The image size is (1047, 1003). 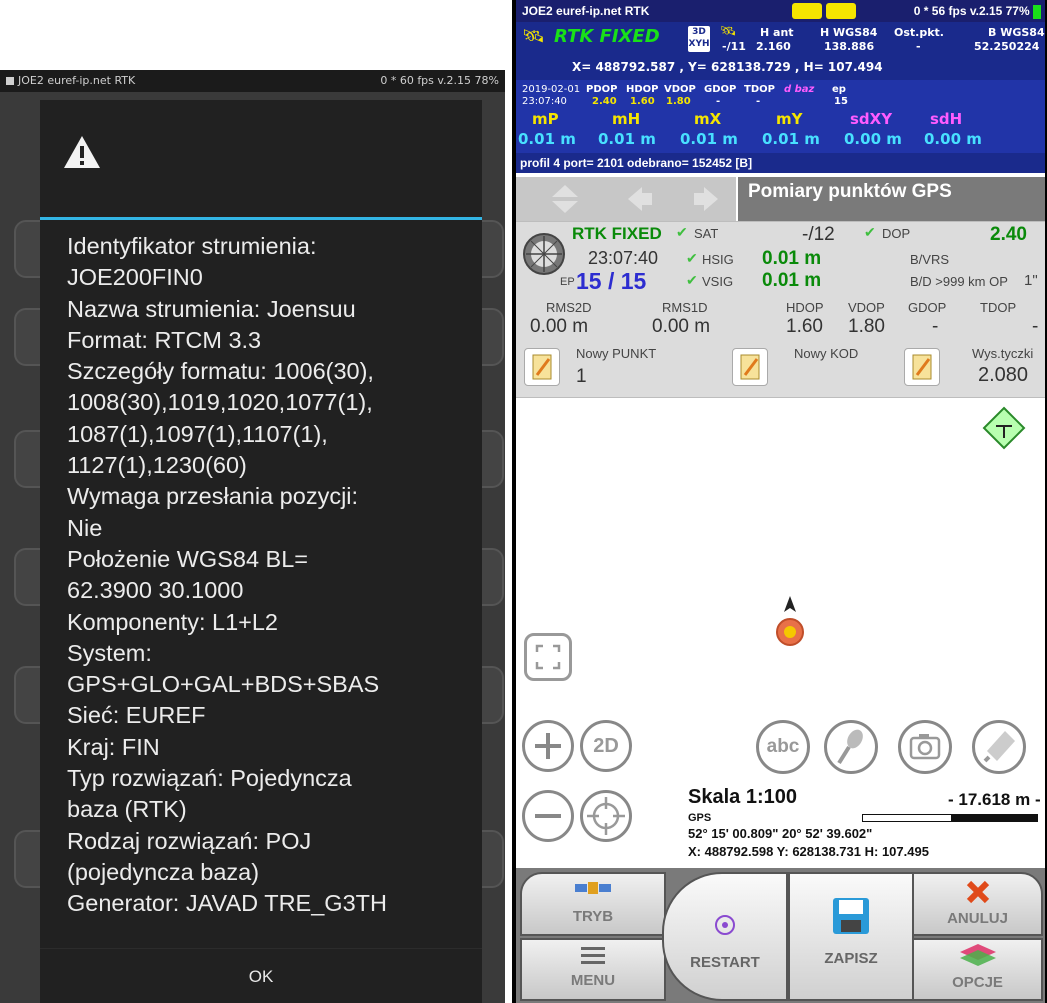 What do you see at coordinates (791, 139) in the screenshot?
I see `my-value: 0.01 m` at bounding box center [791, 139].